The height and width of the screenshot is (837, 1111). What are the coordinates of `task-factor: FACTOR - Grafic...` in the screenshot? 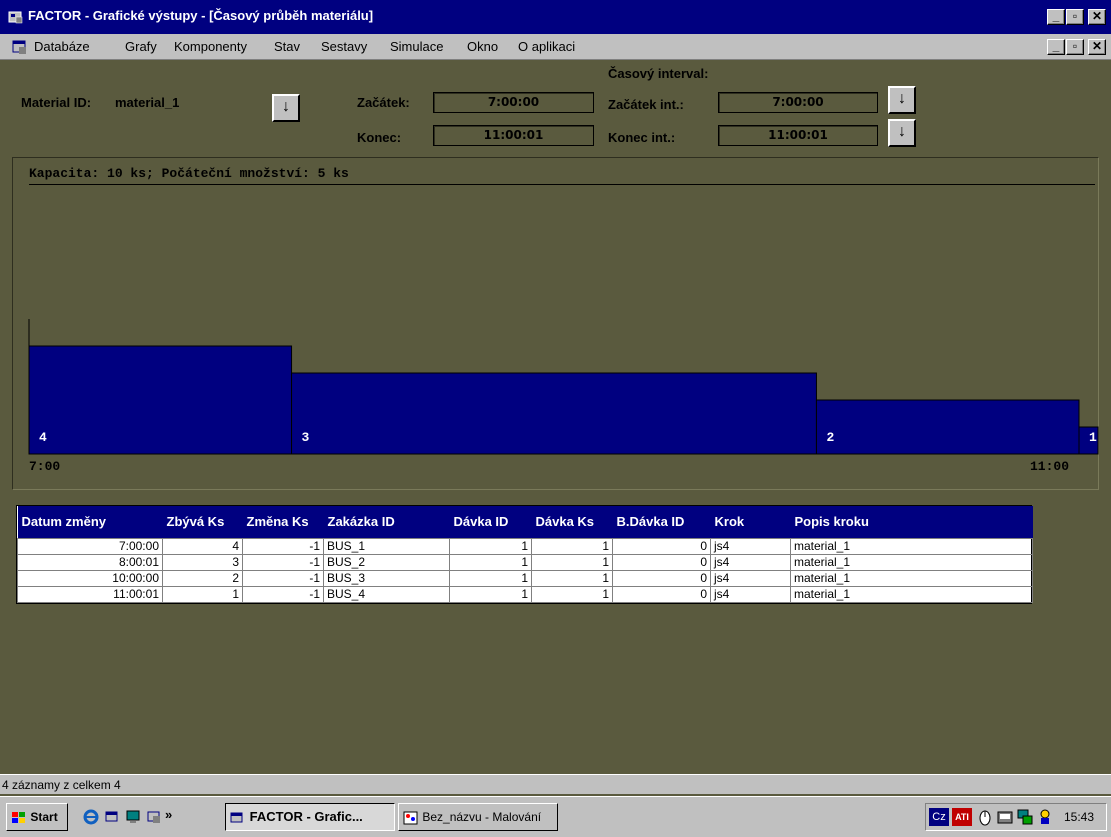 It's located at (310, 817).